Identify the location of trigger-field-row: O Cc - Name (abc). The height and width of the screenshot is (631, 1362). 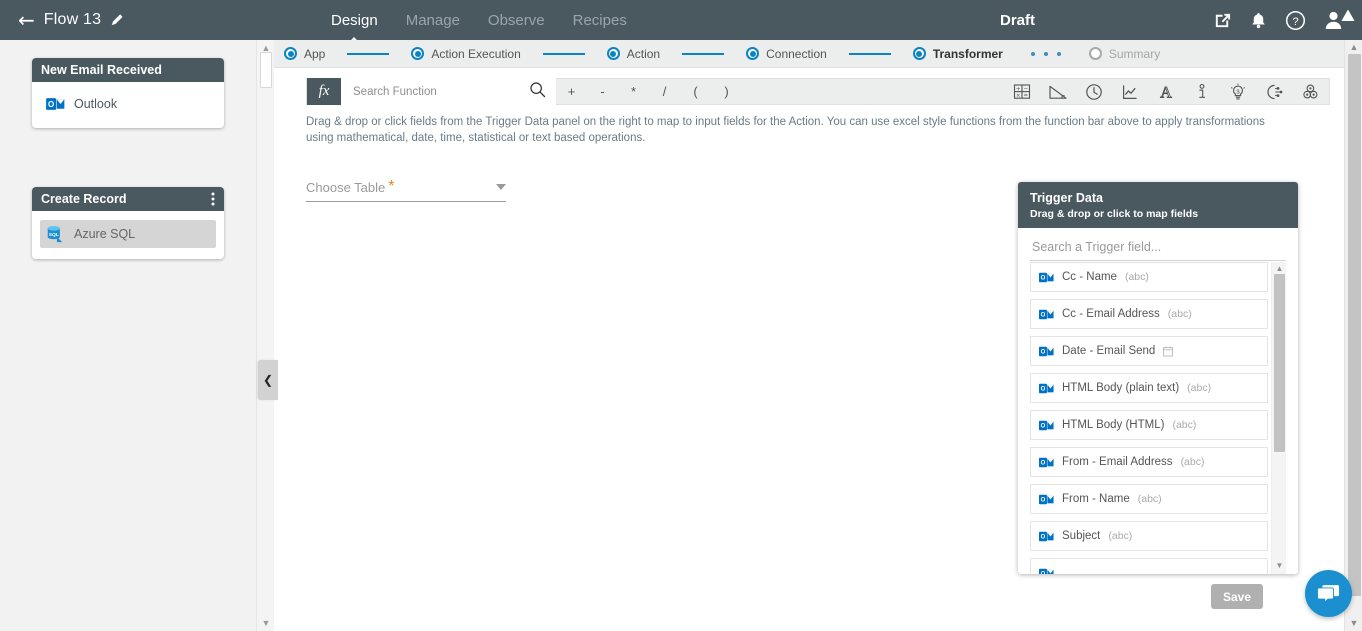
(1149, 277).